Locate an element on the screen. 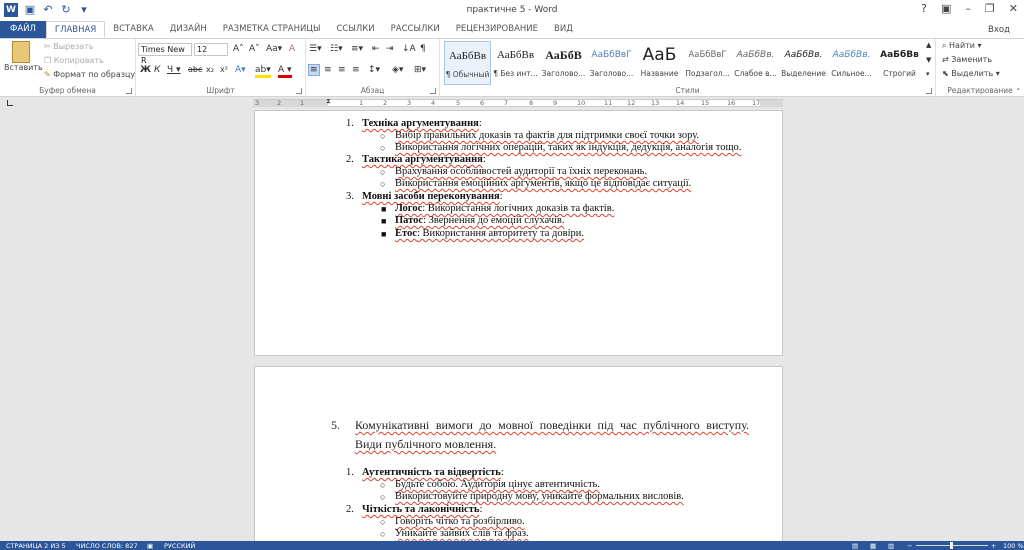 Image resolution: width=1024 pixels, height=550 pixels. restore-button: ❐ is located at coordinates (990, 8).